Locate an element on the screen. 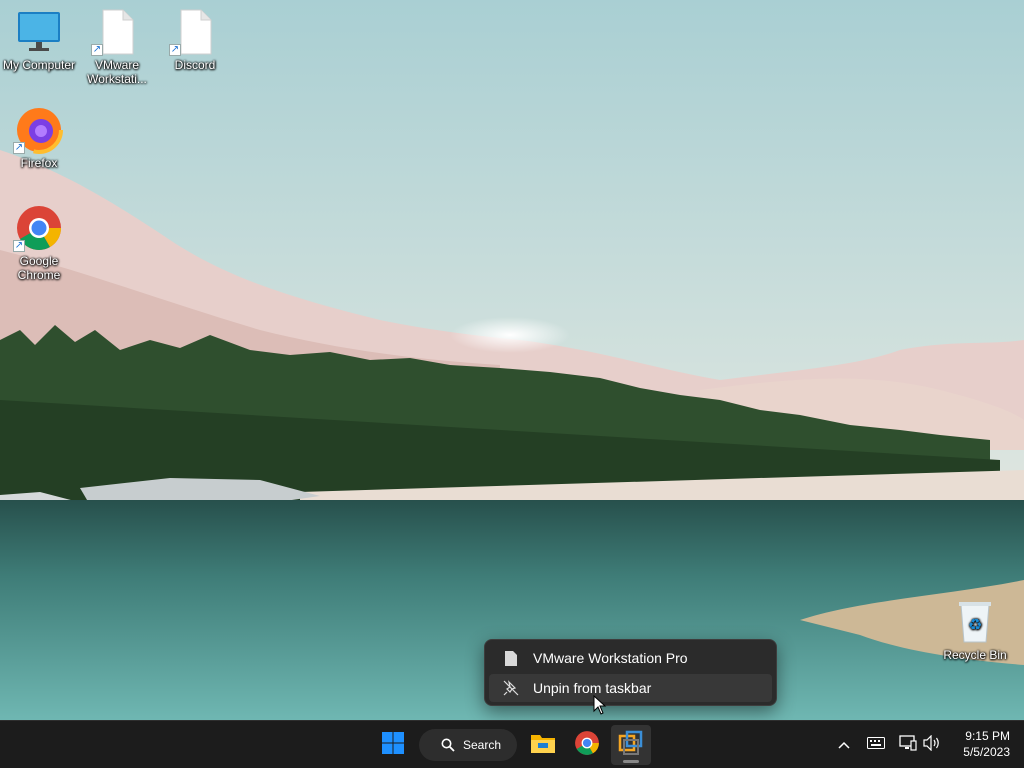 The image size is (1024, 768). desktop-icon-recycle-bin: ♻ Recycle Bin is located at coordinates (975, 630).